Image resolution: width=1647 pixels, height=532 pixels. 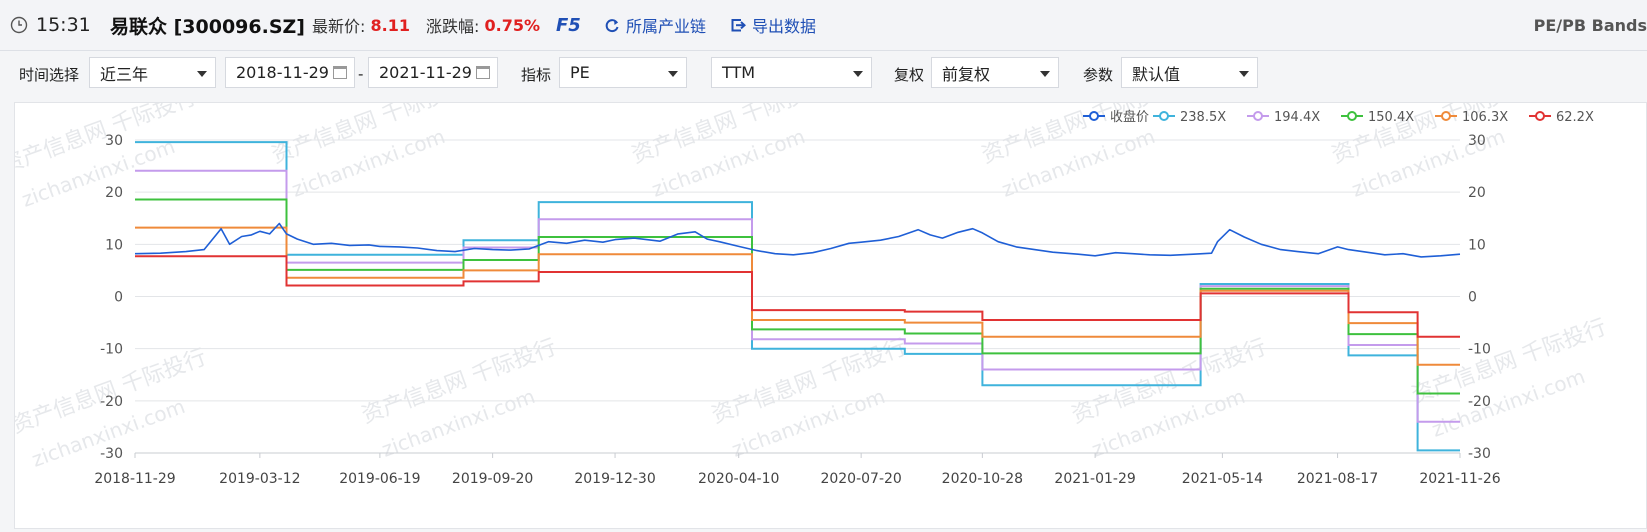 I want to click on x-tick-label: 2019-06-19, so click(x=379, y=479).